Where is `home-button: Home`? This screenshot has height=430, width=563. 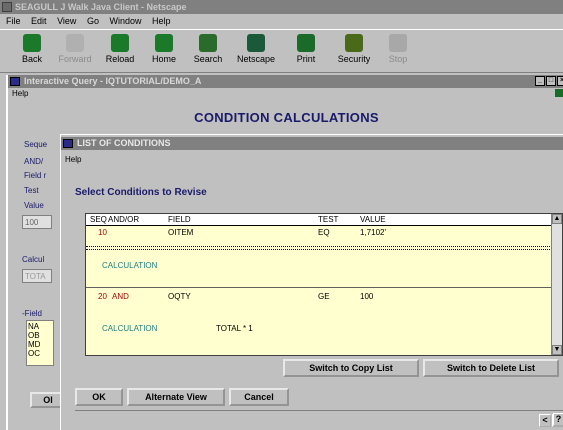 home-button: Home is located at coordinates (164, 52).